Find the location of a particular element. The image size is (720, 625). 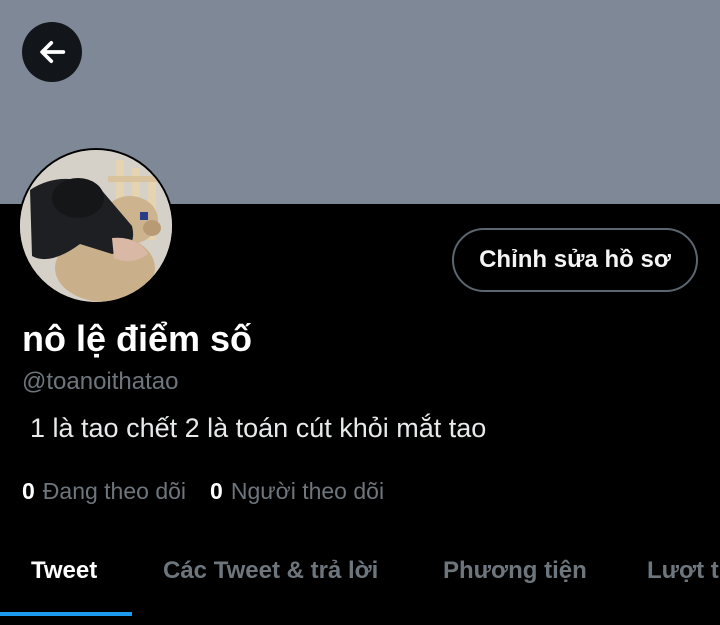

profile-bio: 1 là tao chết 2 là toán cút khỏi mắt tao is located at coordinates (258, 428).